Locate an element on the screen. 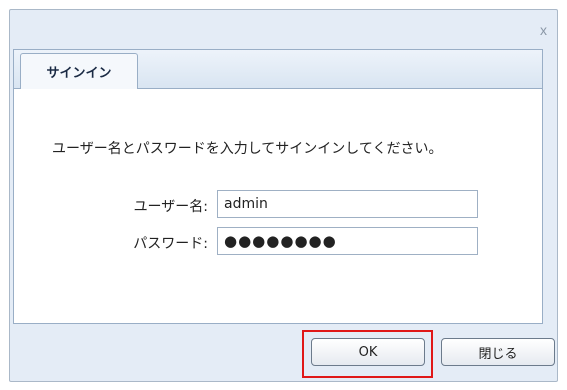  instruction-text: ユーザー名とパスワードを入力してサインインしてください。 is located at coordinates (247, 149).